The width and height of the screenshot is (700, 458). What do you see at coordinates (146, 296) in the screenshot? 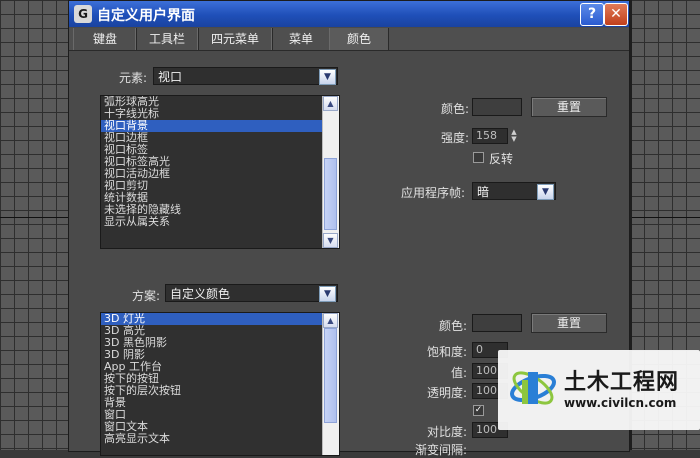
I see `scheme-label: 方案:` at bounding box center [146, 296].